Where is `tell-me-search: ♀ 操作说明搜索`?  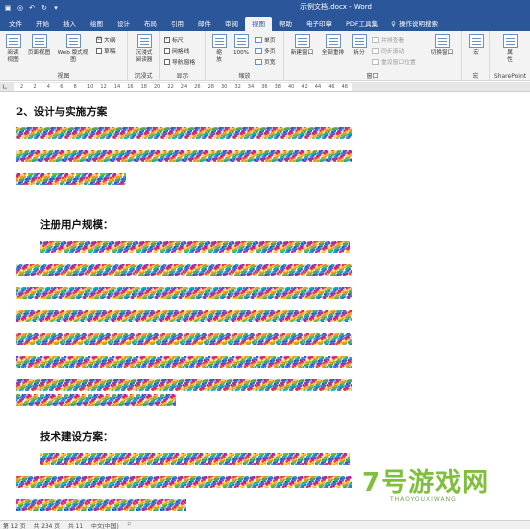
tell-me-search: ♀ 操作说明搜索 is located at coordinates (411, 24).